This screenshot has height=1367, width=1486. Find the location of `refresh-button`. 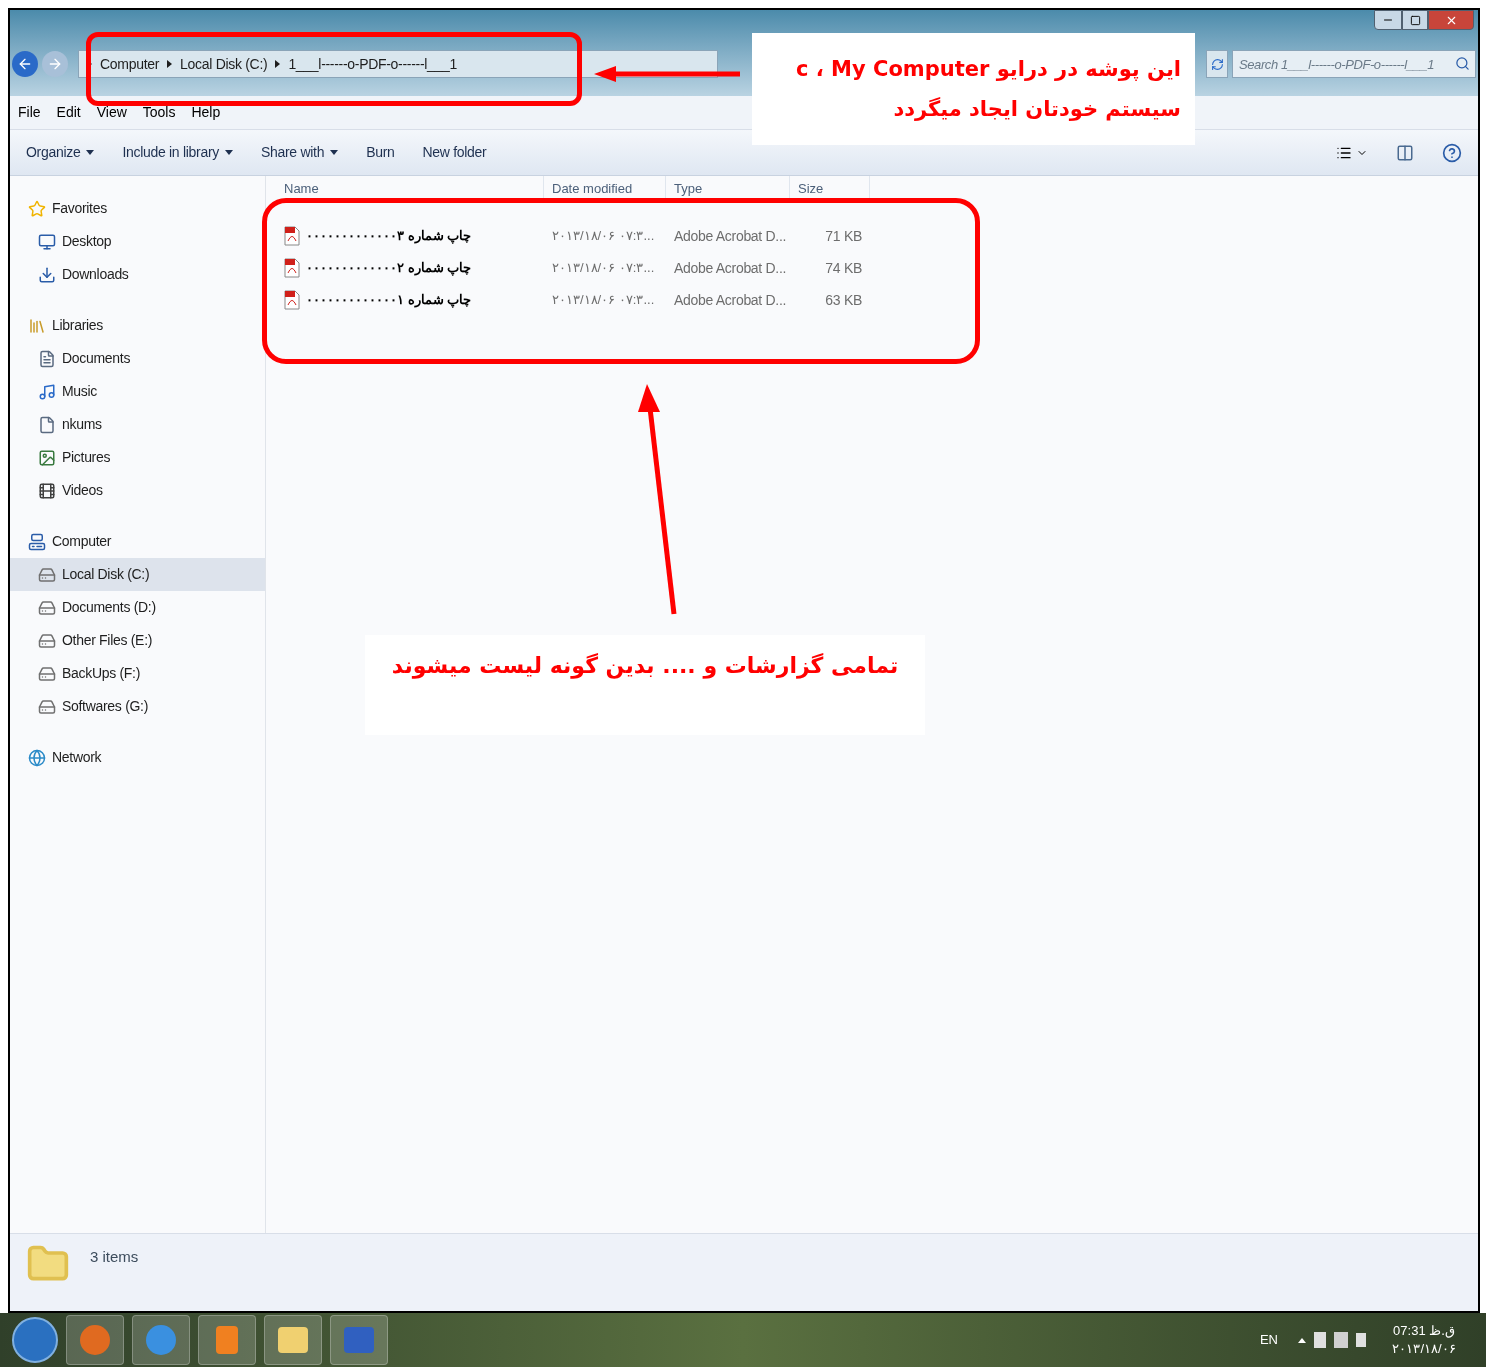

refresh-button is located at coordinates (1217, 64).